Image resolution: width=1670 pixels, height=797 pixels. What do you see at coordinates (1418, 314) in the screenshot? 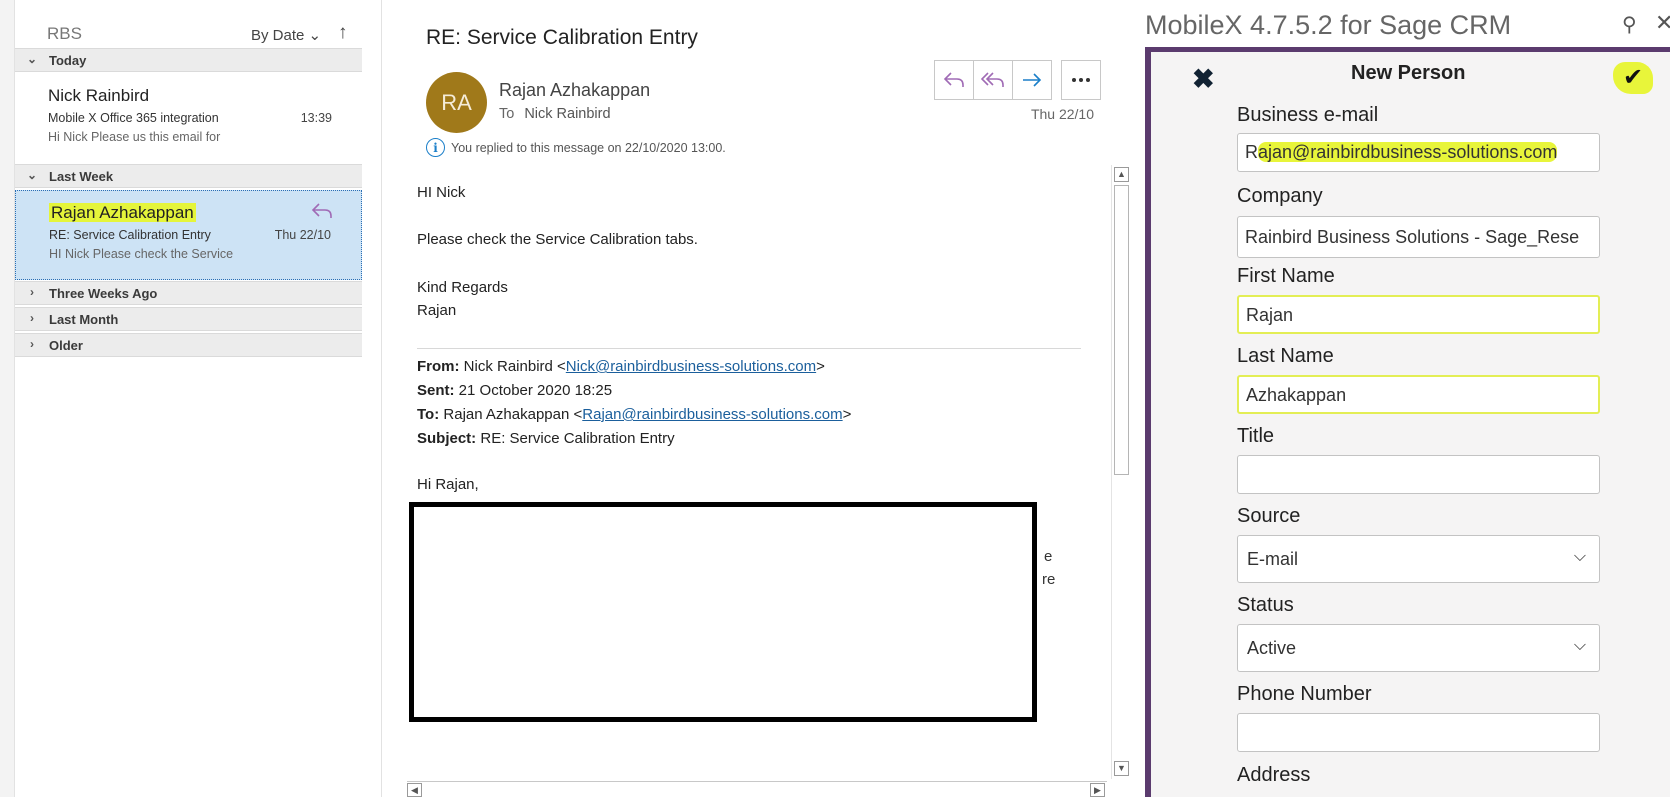
I see `first-name-field: Rajan` at bounding box center [1418, 314].